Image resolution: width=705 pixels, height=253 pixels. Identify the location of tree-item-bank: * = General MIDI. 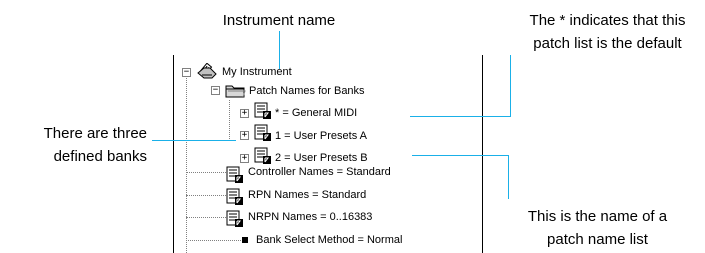
(316, 113).